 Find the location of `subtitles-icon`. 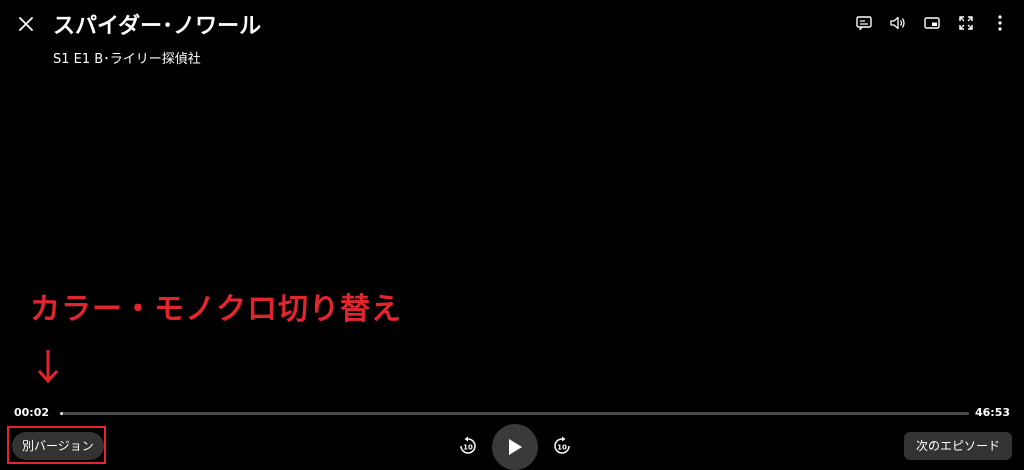

subtitles-icon is located at coordinates (864, 23).